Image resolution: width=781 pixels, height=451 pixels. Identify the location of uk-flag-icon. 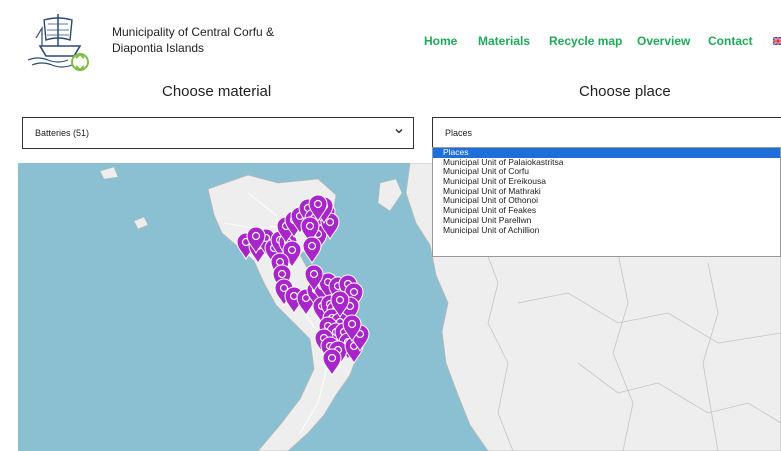
(777, 41).